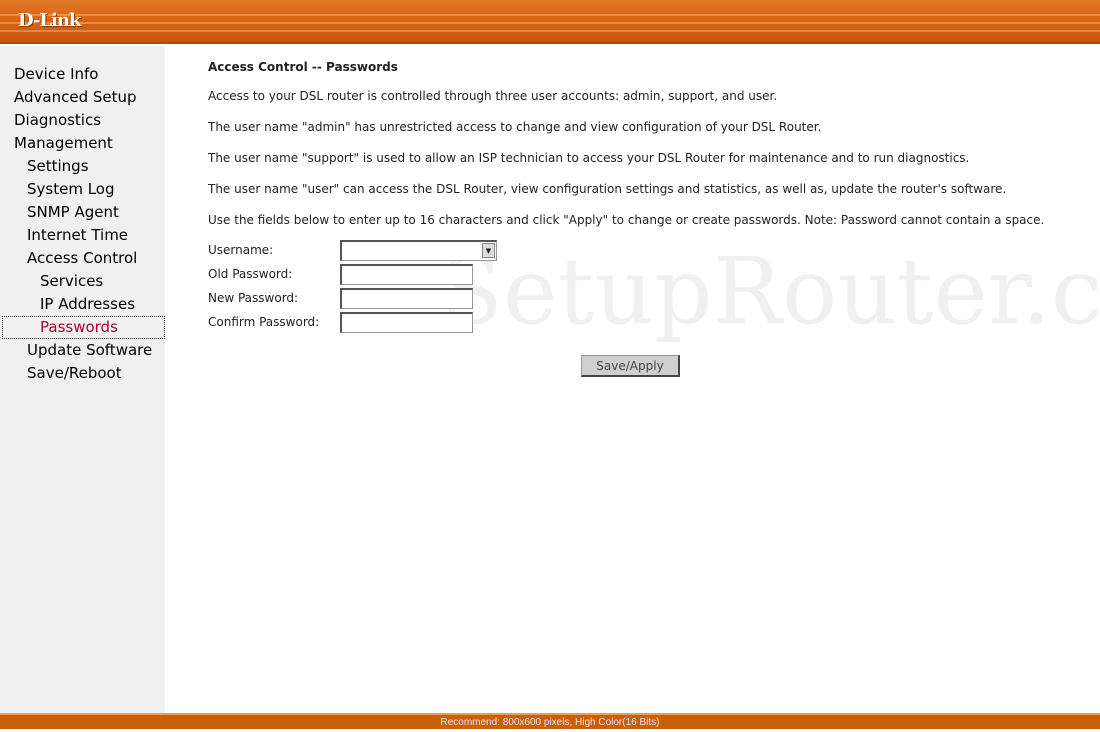 The image size is (1100, 732). Describe the element at coordinates (82, 166) in the screenshot. I see `sidebar-item-settings: Settings` at that location.